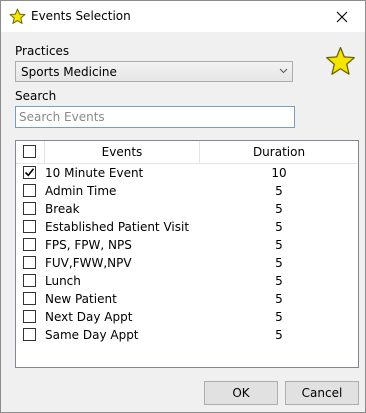  Describe the element at coordinates (81, 299) in the screenshot. I see `event-name: New Patient` at that location.